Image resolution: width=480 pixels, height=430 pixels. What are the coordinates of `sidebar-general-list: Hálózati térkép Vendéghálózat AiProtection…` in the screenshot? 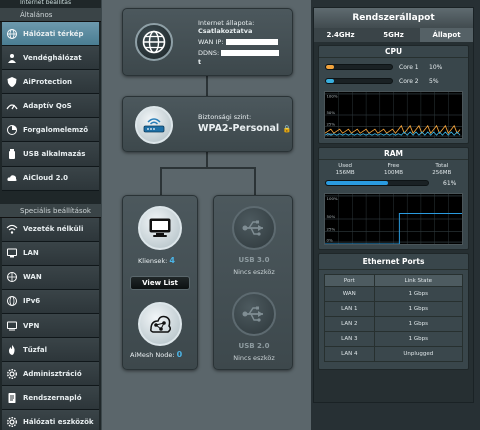 It's located at (50, 106).